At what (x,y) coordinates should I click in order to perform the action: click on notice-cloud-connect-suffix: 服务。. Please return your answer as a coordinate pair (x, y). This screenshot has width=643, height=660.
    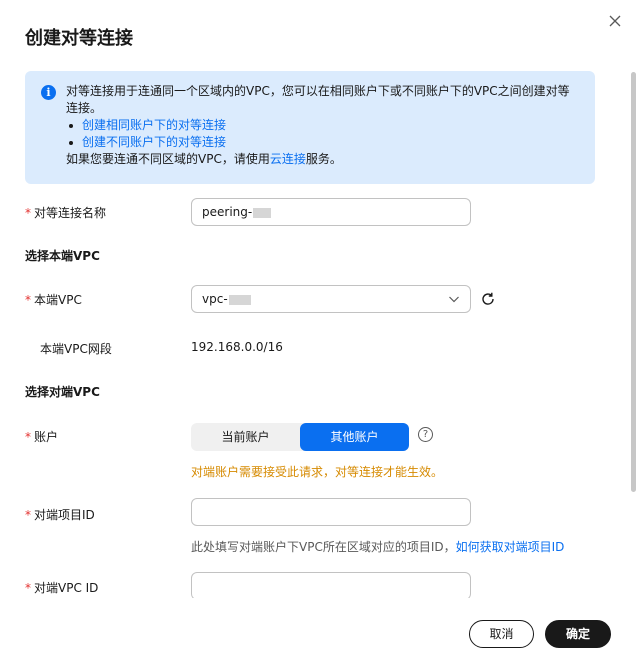
    Looking at the image, I should click on (323, 159).